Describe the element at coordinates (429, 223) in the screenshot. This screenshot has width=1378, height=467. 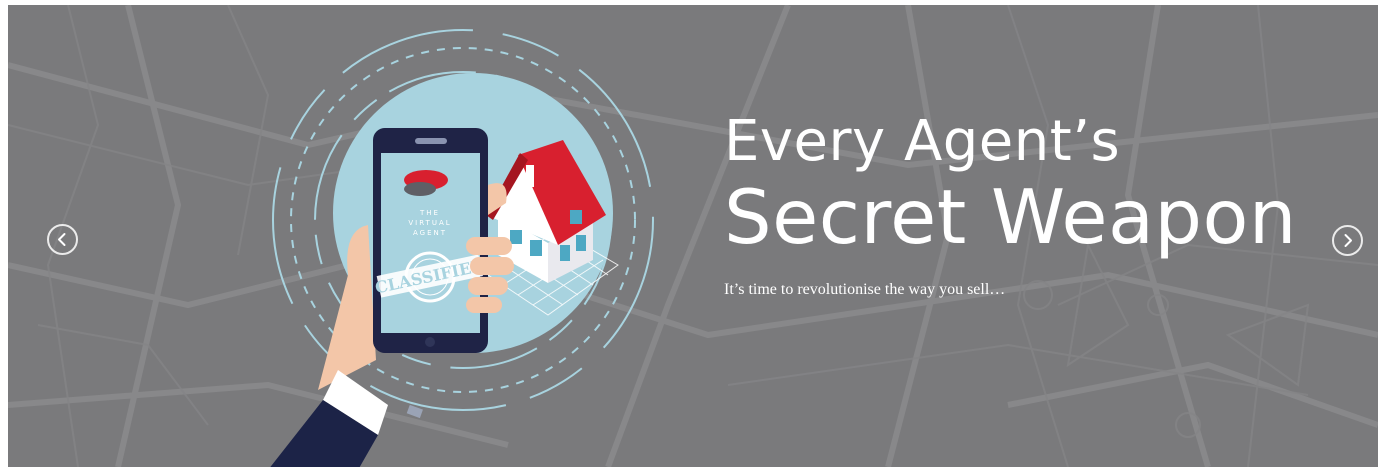
I see `phone-logo-line2: VIRTUAL` at that location.